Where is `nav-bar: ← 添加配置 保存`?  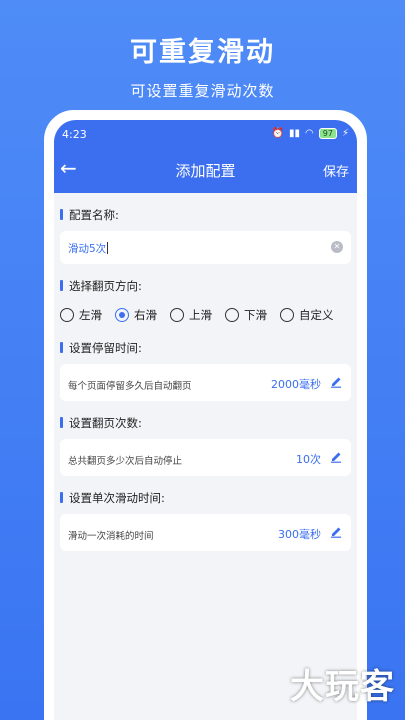
nav-bar: ← 添加配置 保存 is located at coordinates (205, 170).